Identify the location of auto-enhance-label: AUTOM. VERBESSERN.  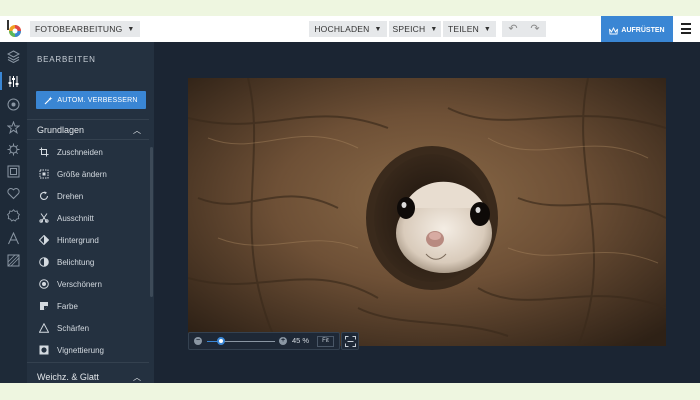
(97, 100).